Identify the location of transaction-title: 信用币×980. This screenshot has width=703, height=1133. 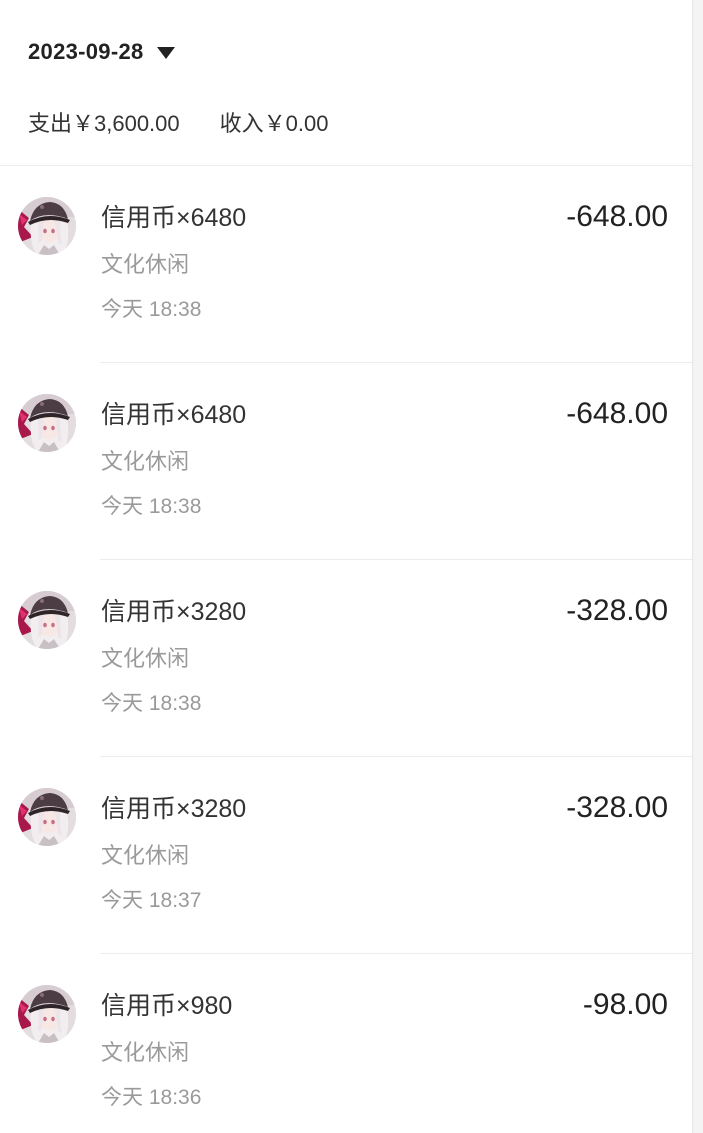
(167, 1006).